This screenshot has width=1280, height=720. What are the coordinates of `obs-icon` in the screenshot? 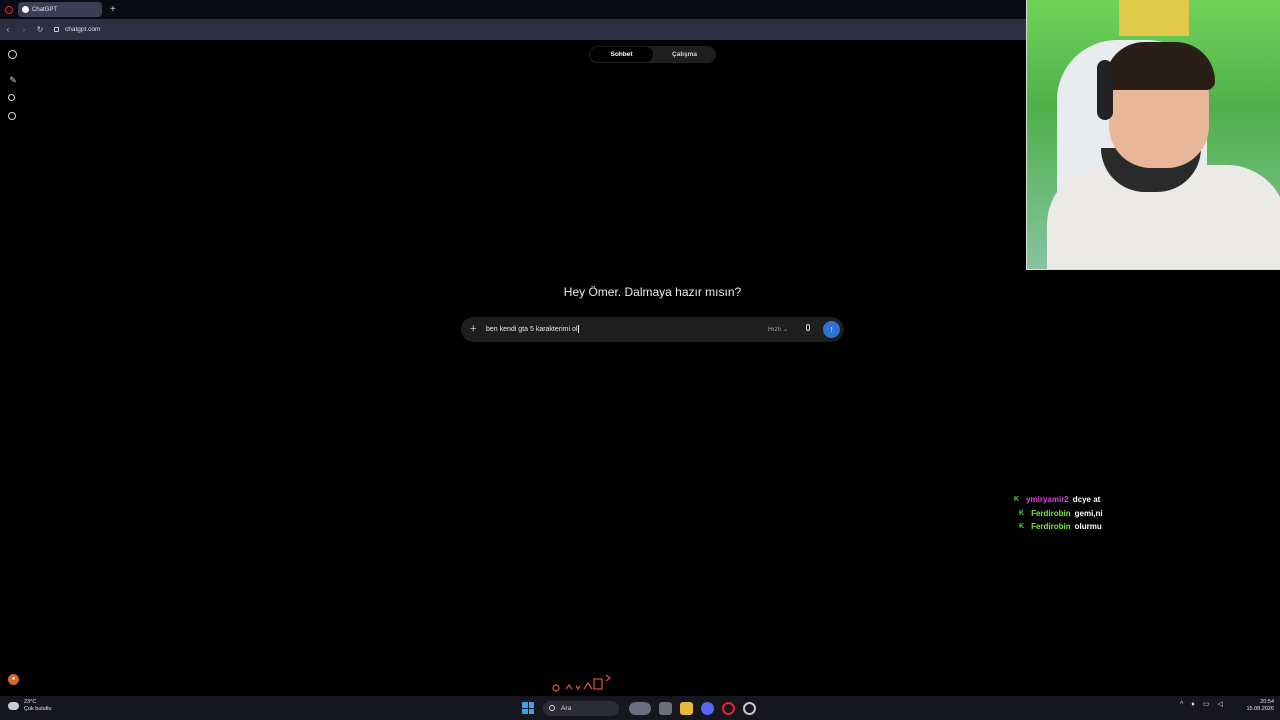 It's located at (749, 708).